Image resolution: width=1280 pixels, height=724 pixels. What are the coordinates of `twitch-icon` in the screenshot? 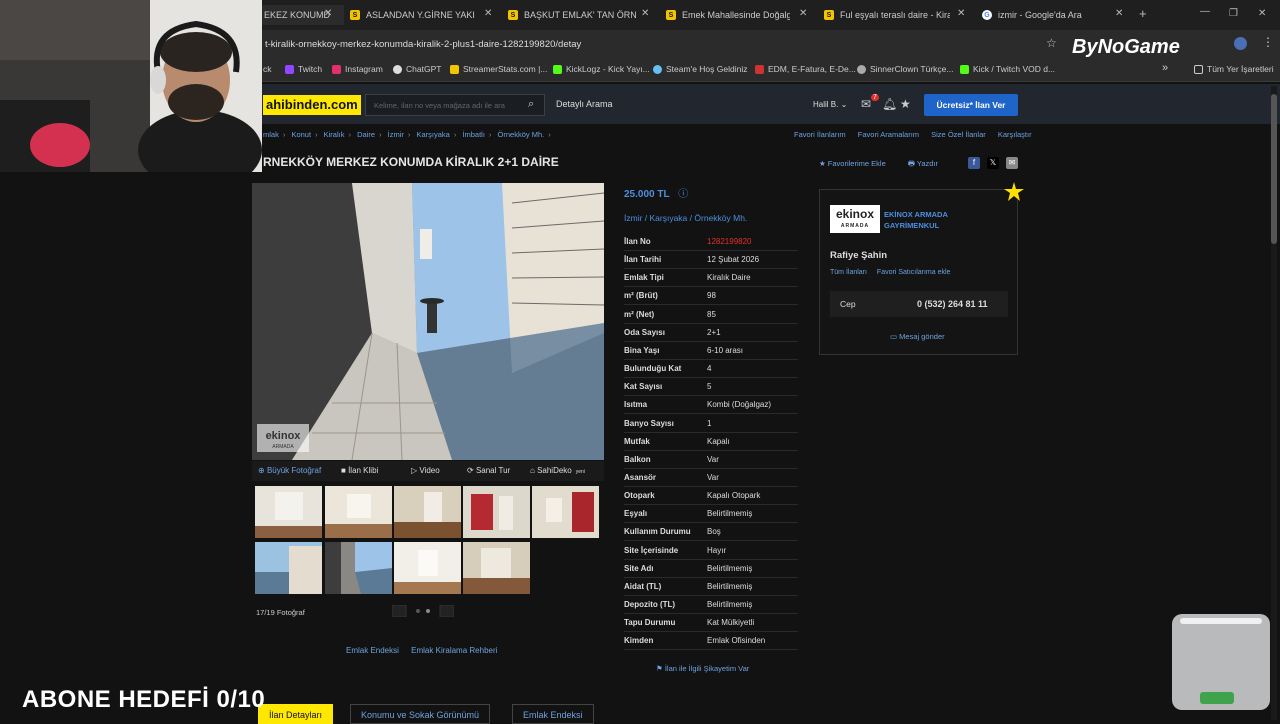 It's located at (289, 69).